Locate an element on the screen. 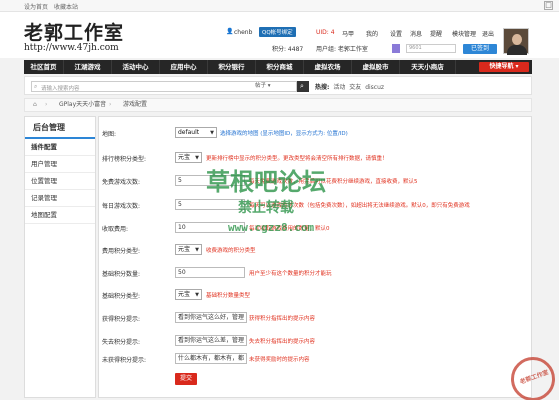 Image resolution: width=559 pixels, height=400 pixels. nav-item-store: 天天小商店 is located at coordinates (428, 67).